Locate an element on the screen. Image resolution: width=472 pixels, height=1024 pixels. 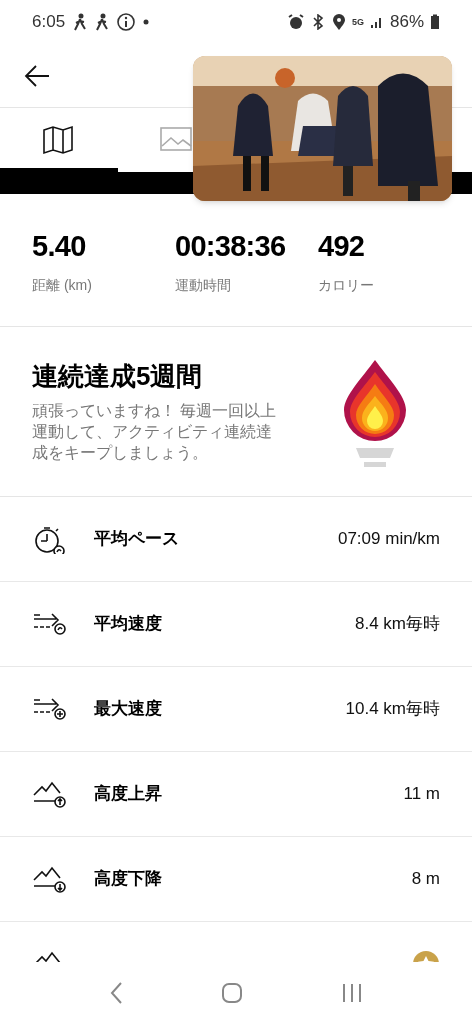
metric-label: 高度上昇 is located at coordinates (128, 794).